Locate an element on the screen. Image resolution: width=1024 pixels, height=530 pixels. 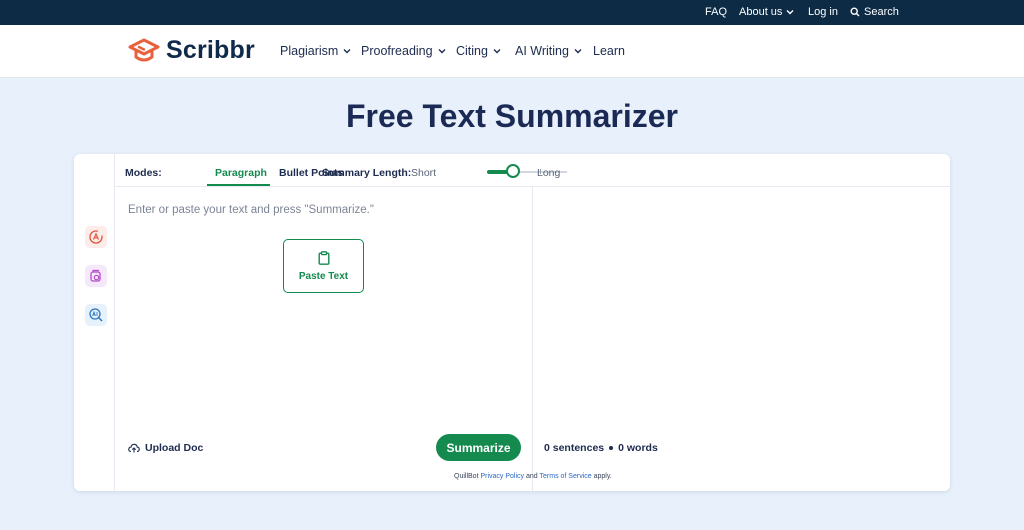
top-utility-bar: FAQ About us Log in Search is located at coordinates (512, 12).